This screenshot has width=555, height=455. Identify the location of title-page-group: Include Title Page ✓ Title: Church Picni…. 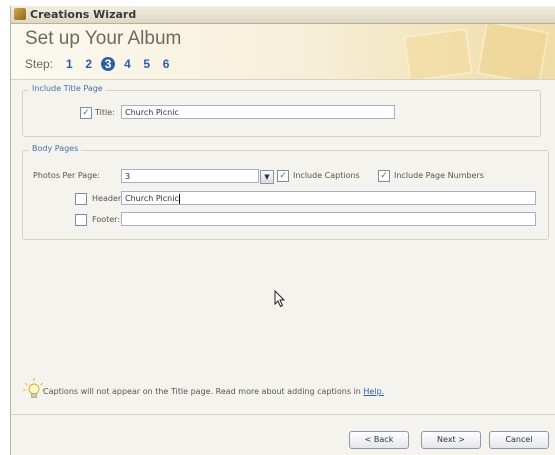
(281, 110).